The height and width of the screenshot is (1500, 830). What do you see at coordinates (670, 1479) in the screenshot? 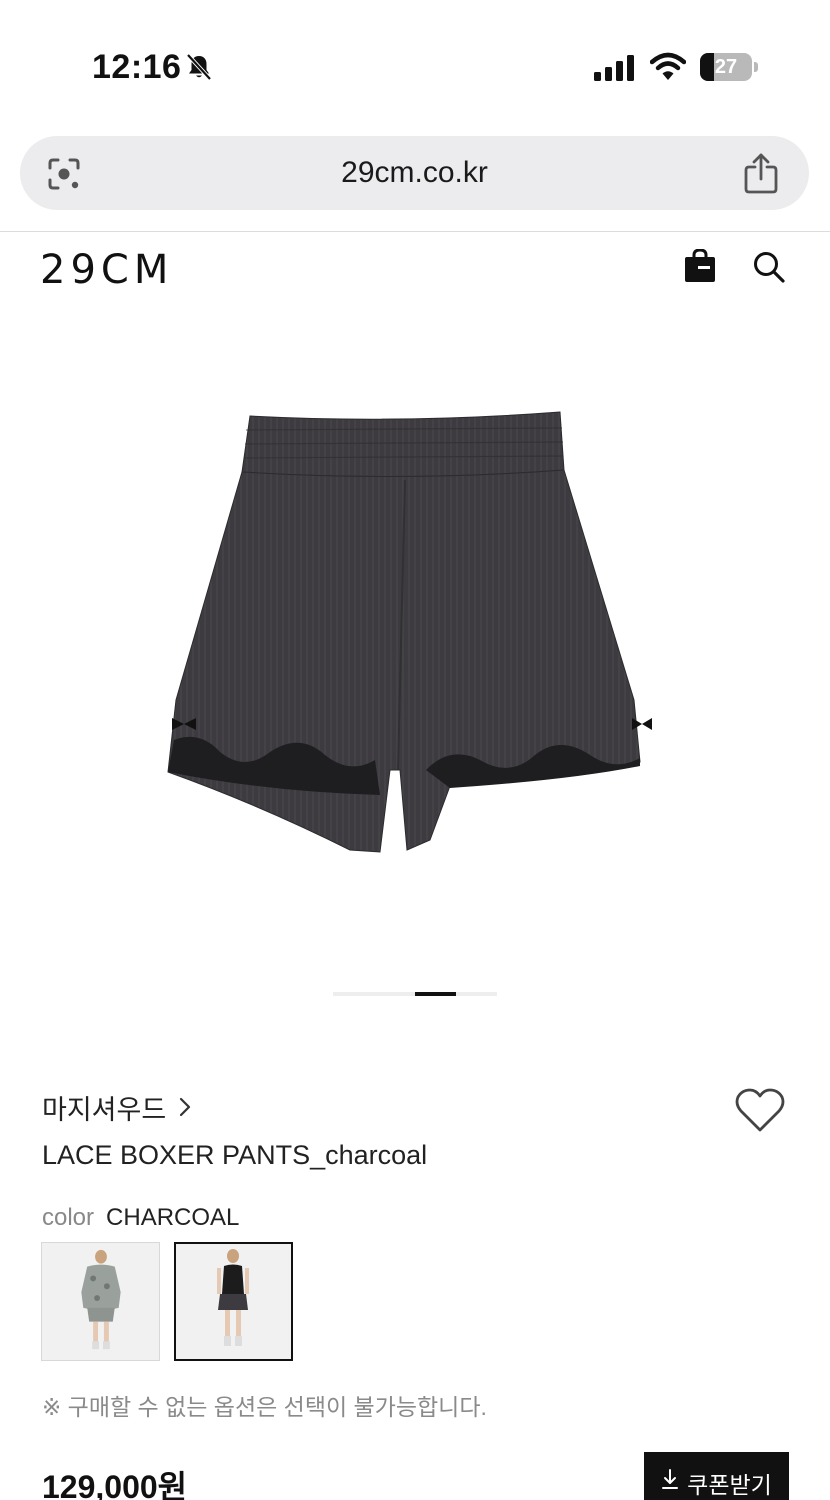
I see `download-icon` at bounding box center [670, 1479].